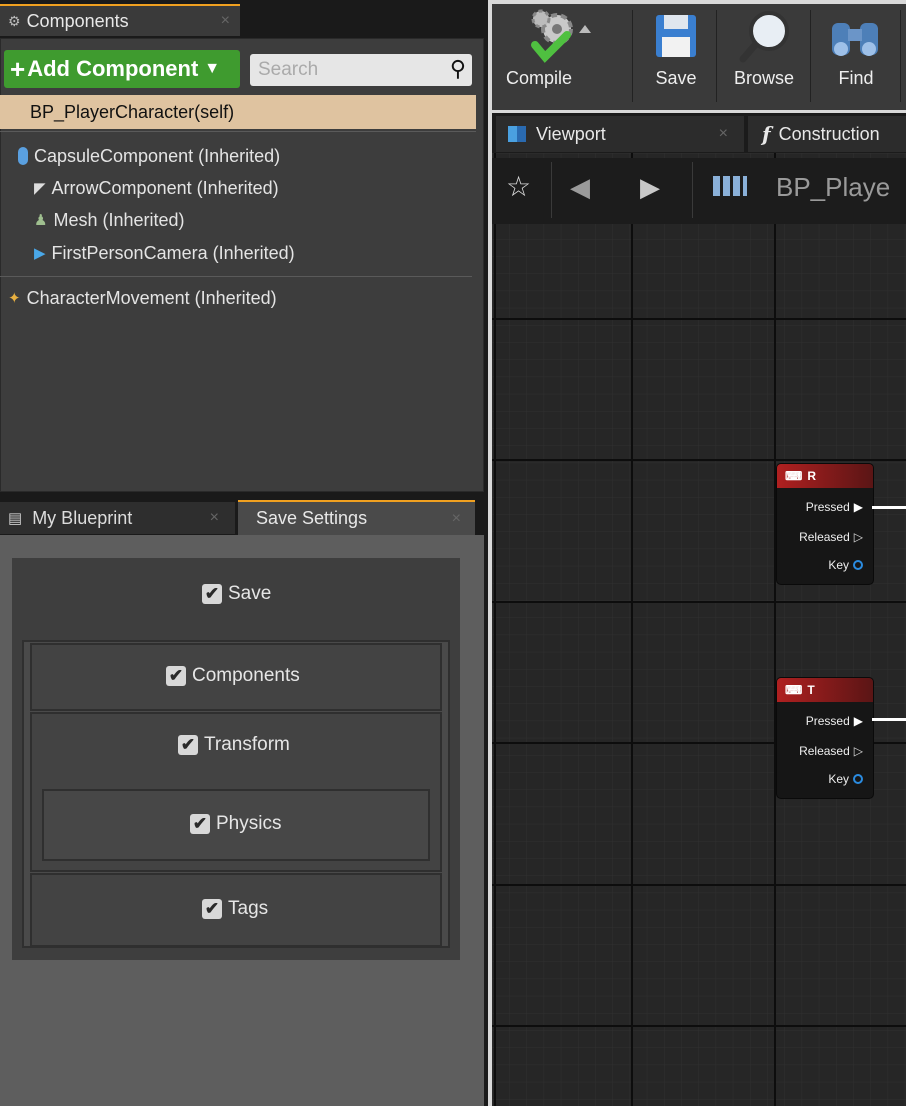 This screenshot has height=1106, width=906. What do you see at coordinates (580, 187) in the screenshot?
I see `back-arrow-icon: ◀` at bounding box center [580, 187].